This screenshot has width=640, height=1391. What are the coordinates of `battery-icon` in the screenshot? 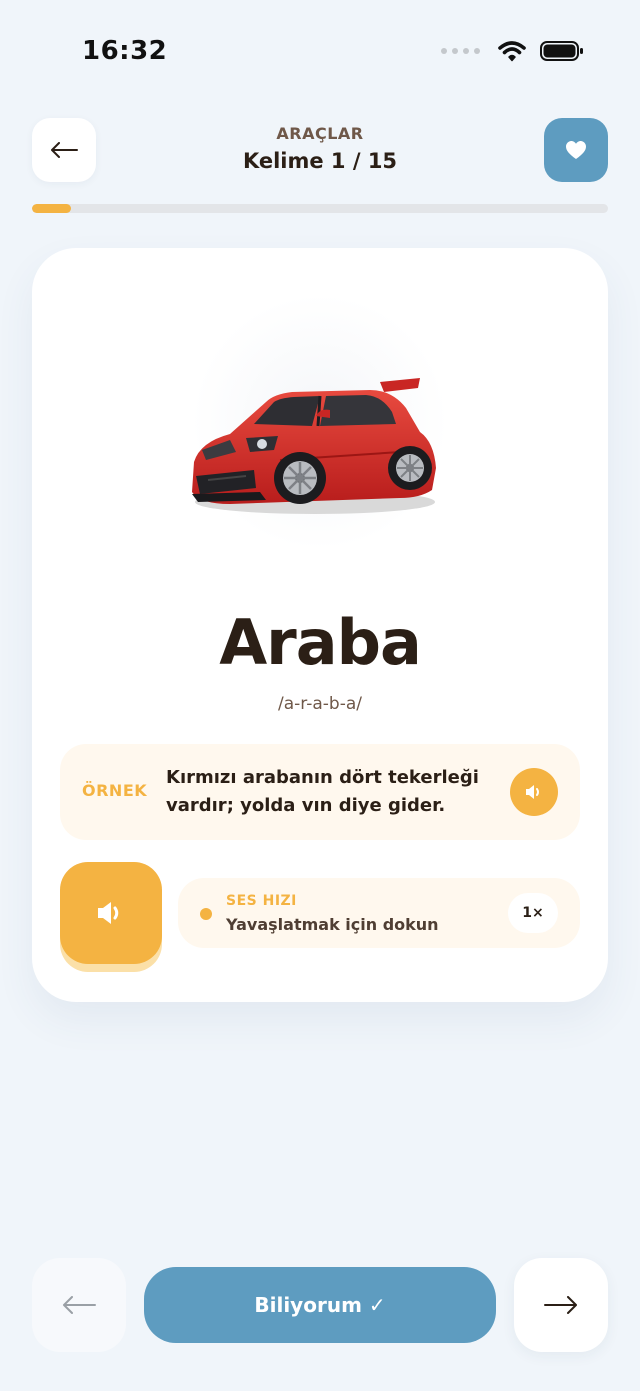 It's located at (561, 51).